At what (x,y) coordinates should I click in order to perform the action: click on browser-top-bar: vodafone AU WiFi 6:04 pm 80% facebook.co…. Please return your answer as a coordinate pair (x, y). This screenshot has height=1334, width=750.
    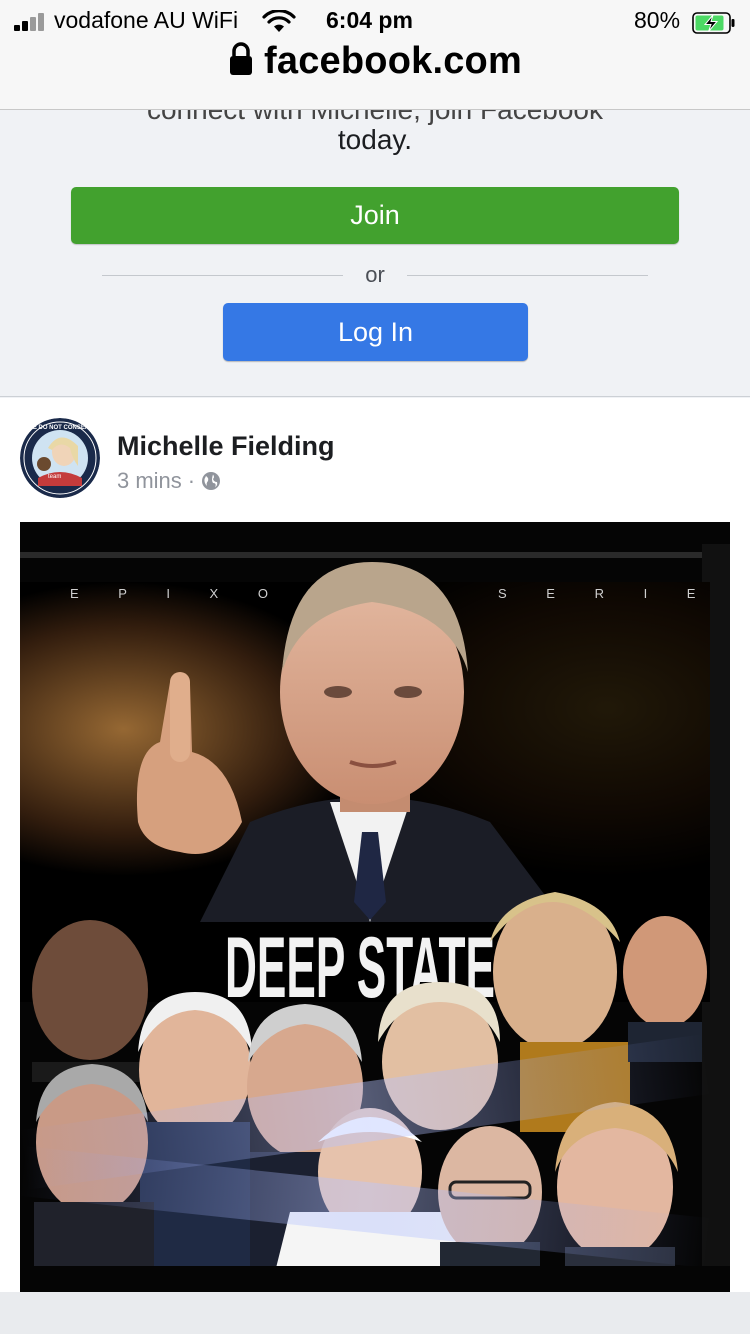
    Looking at the image, I should click on (375, 55).